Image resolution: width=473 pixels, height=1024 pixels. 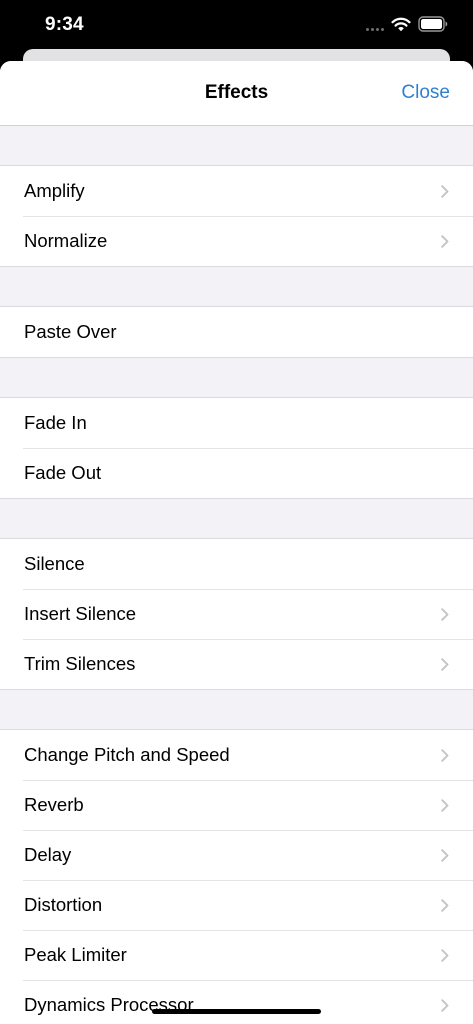 I want to click on list-item-label: Paste Over, so click(x=70, y=331).